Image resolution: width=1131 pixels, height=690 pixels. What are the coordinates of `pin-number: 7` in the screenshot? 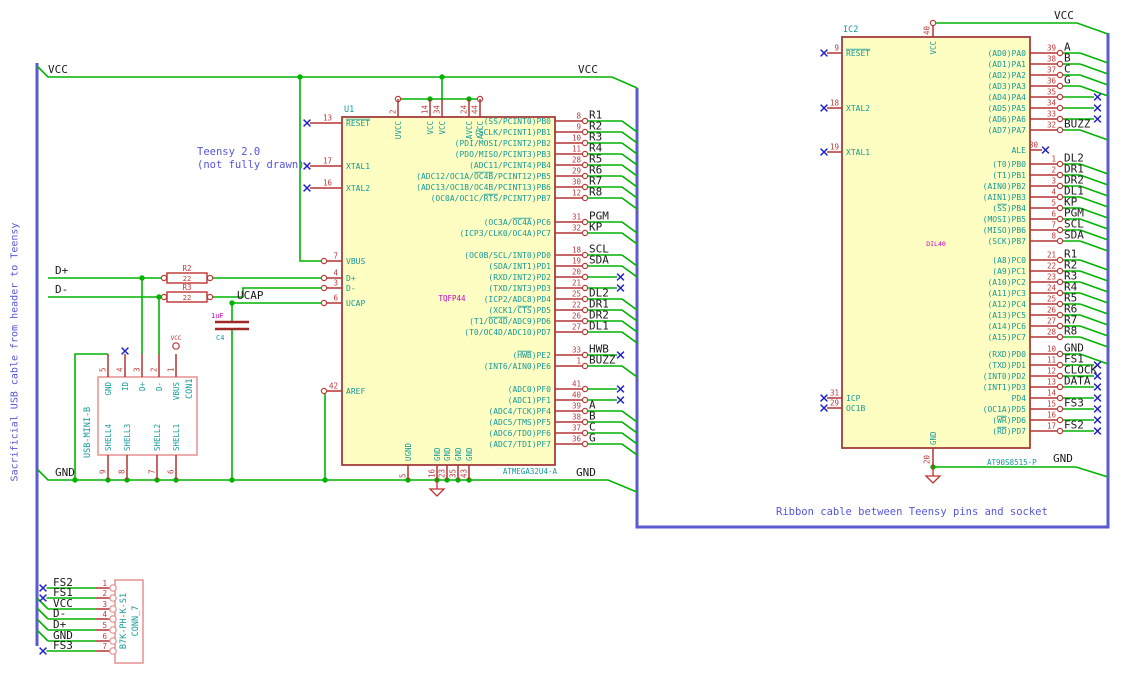 It's located at (152, 471).